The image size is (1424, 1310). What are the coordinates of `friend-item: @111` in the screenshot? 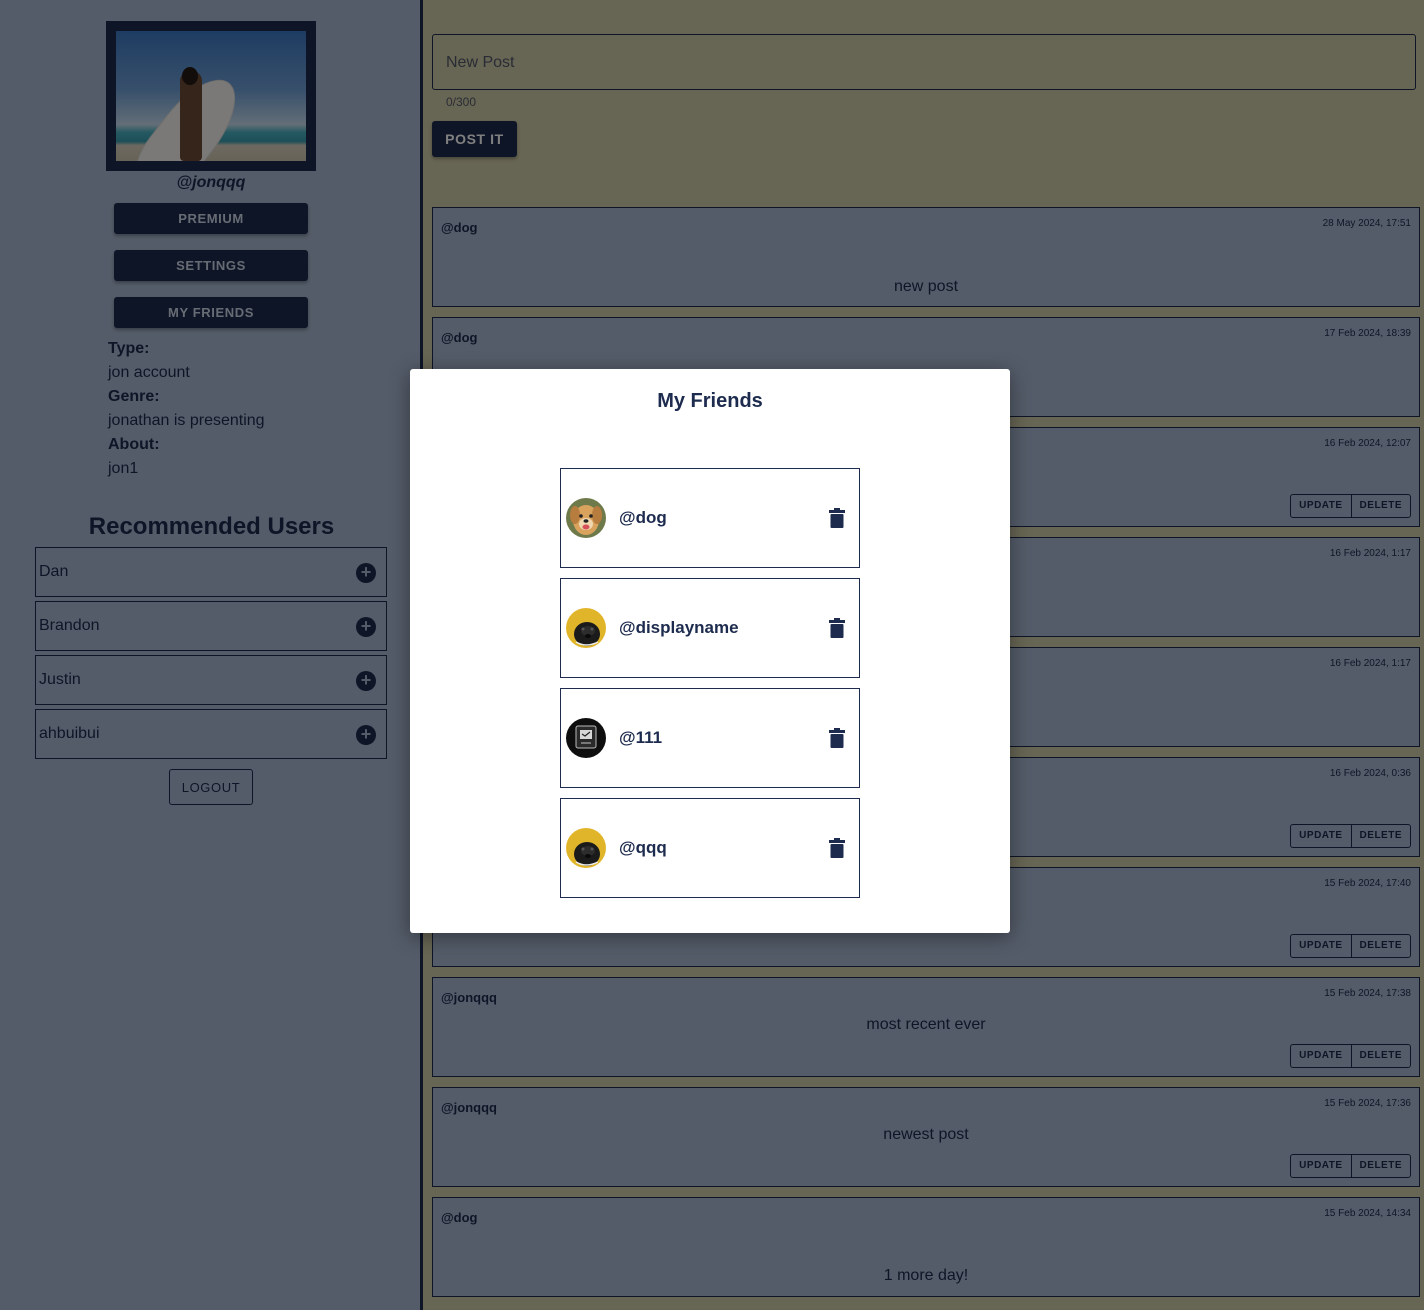 It's located at (710, 738).